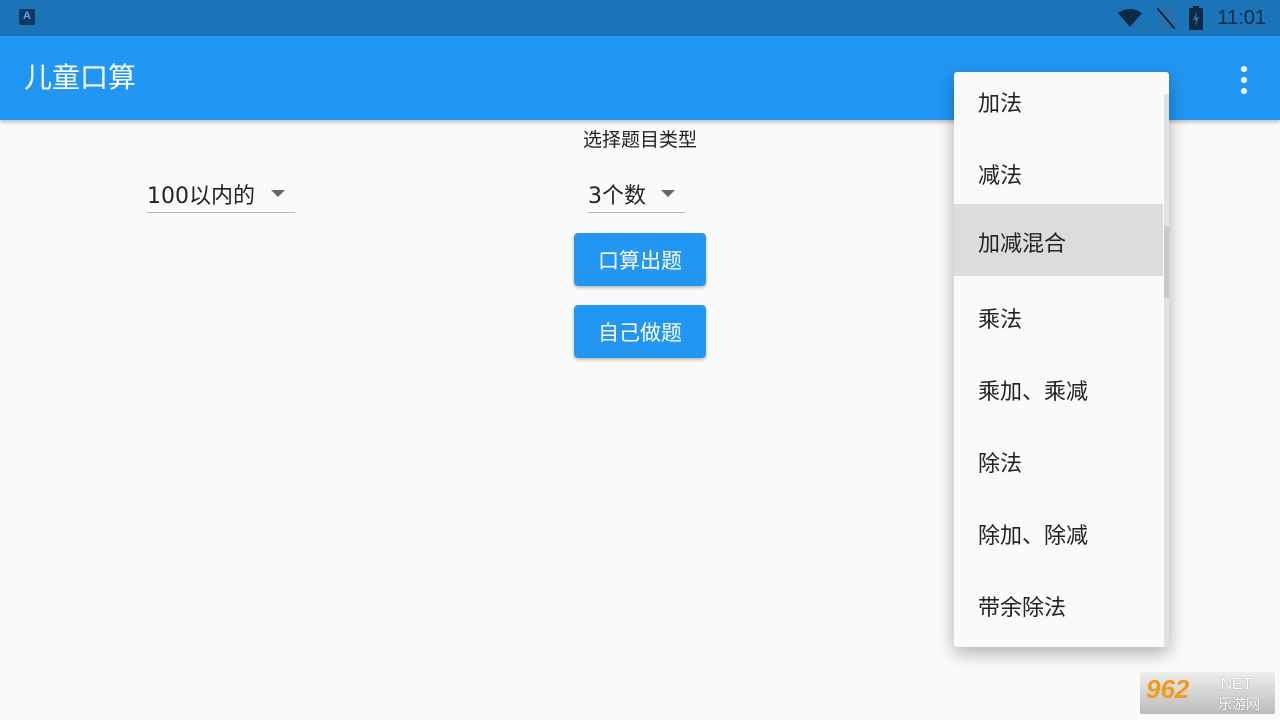  I want to click on more-vert-icon, so click(1244, 80).